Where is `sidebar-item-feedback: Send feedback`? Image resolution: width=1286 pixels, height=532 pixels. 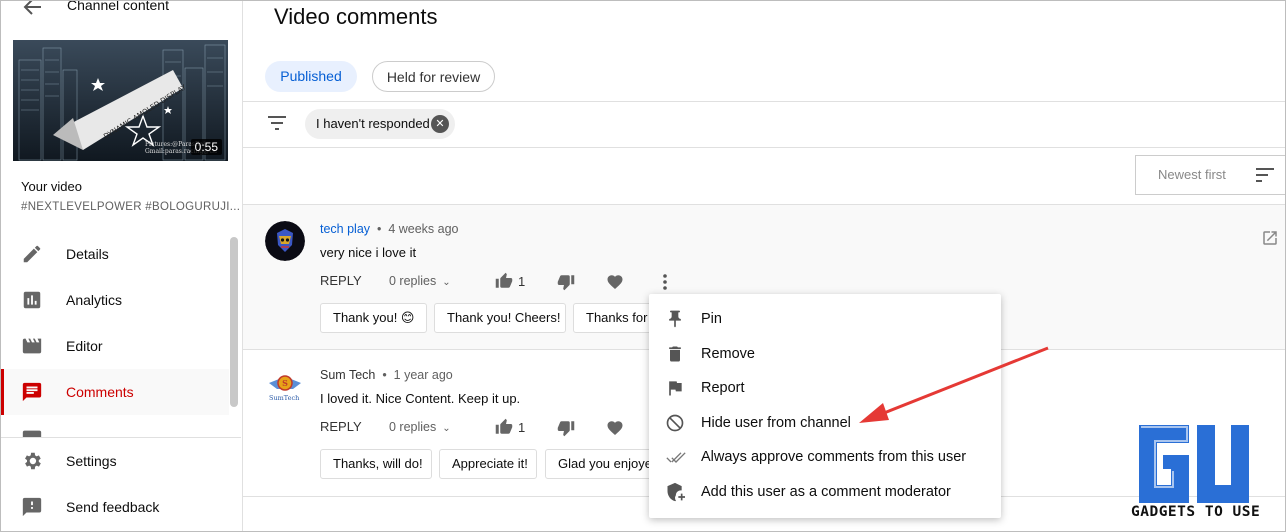
sidebar-item-feedback: Send feedback is located at coordinates (115, 507).